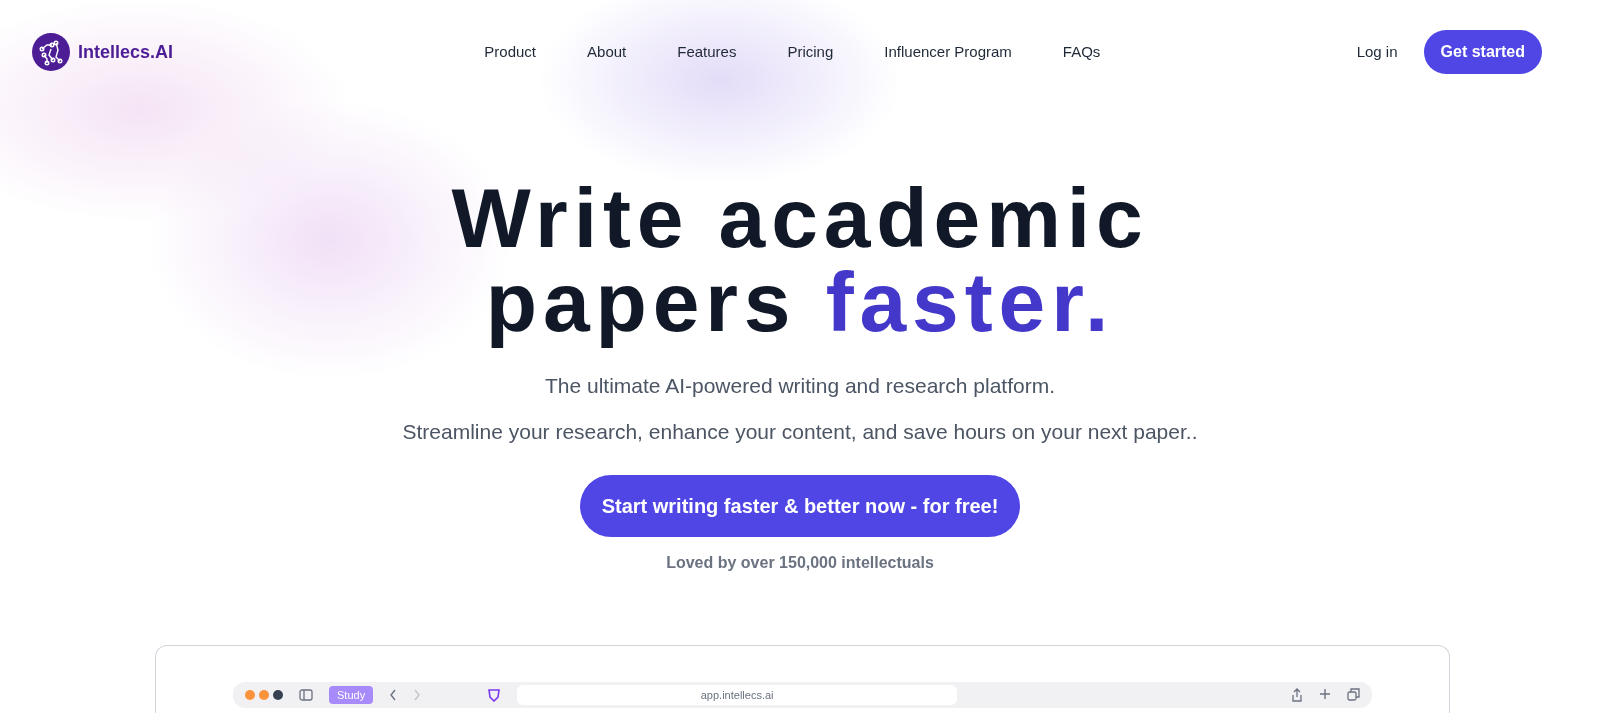  Describe the element at coordinates (1377, 52) in the screenshot. I see `login-link: Log in` at that location.